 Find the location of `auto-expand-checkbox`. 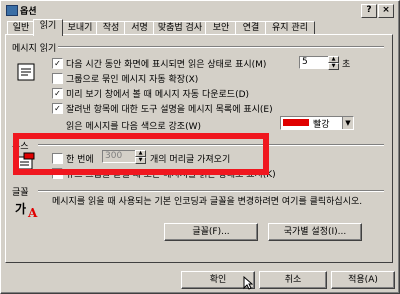

auto-expand-checkbox is located at coordinates (57, 78).